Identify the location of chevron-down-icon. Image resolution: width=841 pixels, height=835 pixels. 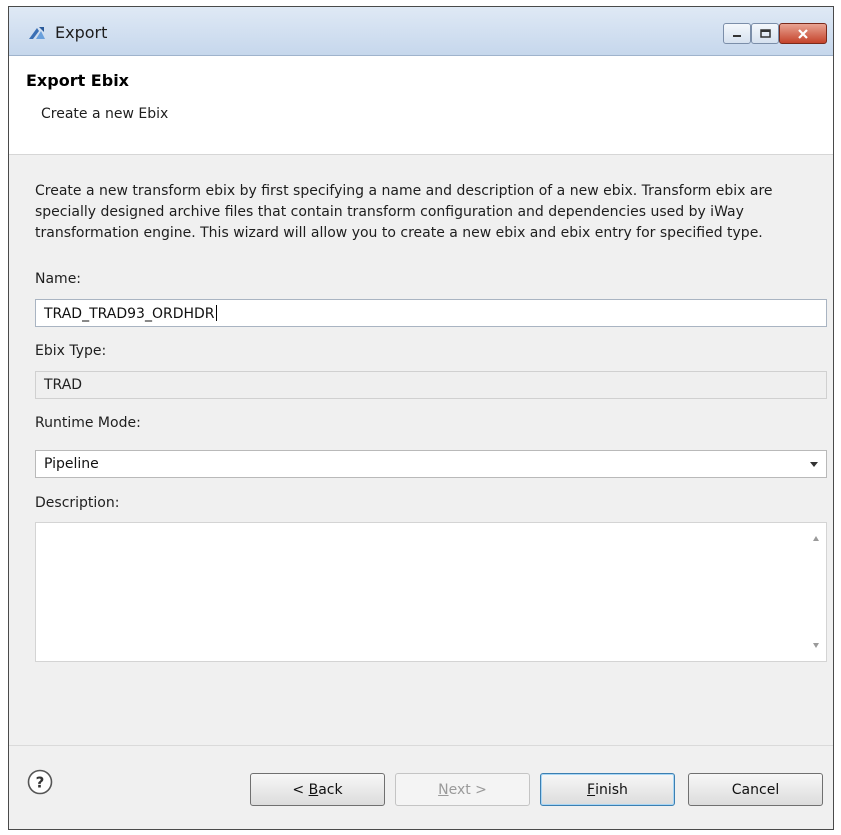
(814, 464).